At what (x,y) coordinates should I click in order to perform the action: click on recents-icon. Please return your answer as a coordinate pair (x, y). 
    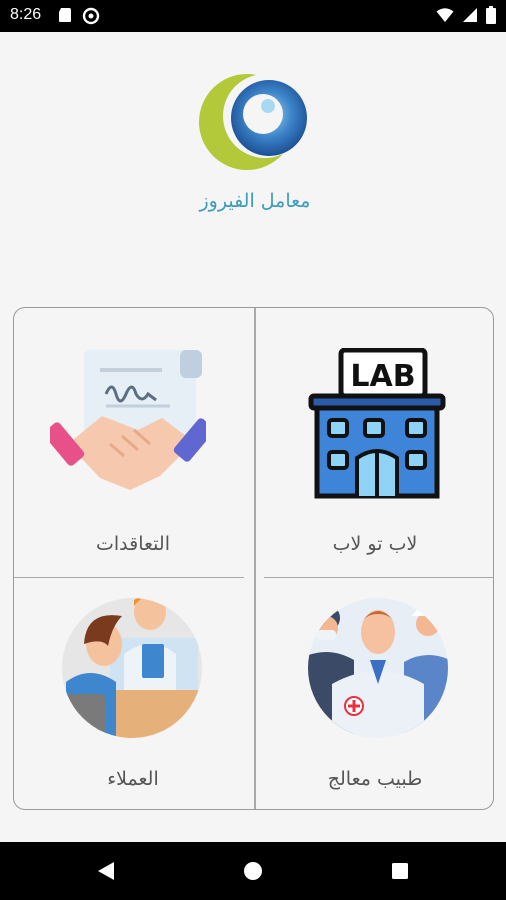
    Looking at the image, I should click on (400, 871).